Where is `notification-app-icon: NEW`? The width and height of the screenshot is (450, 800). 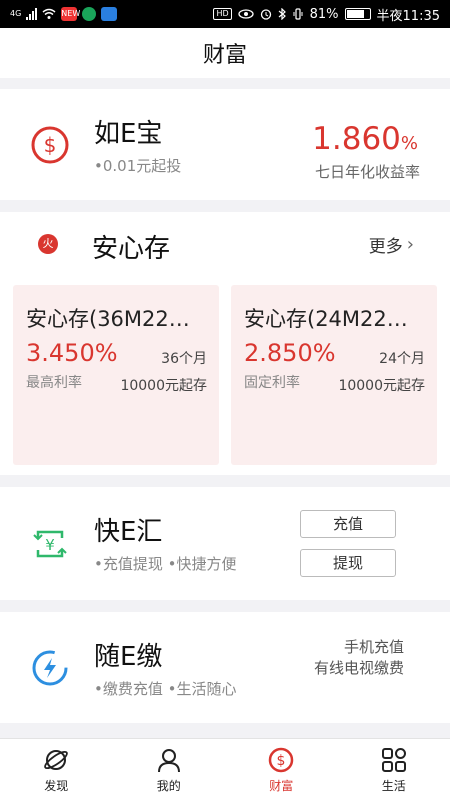
notification-app-icon: NEW is located at coordinates (70, 14).